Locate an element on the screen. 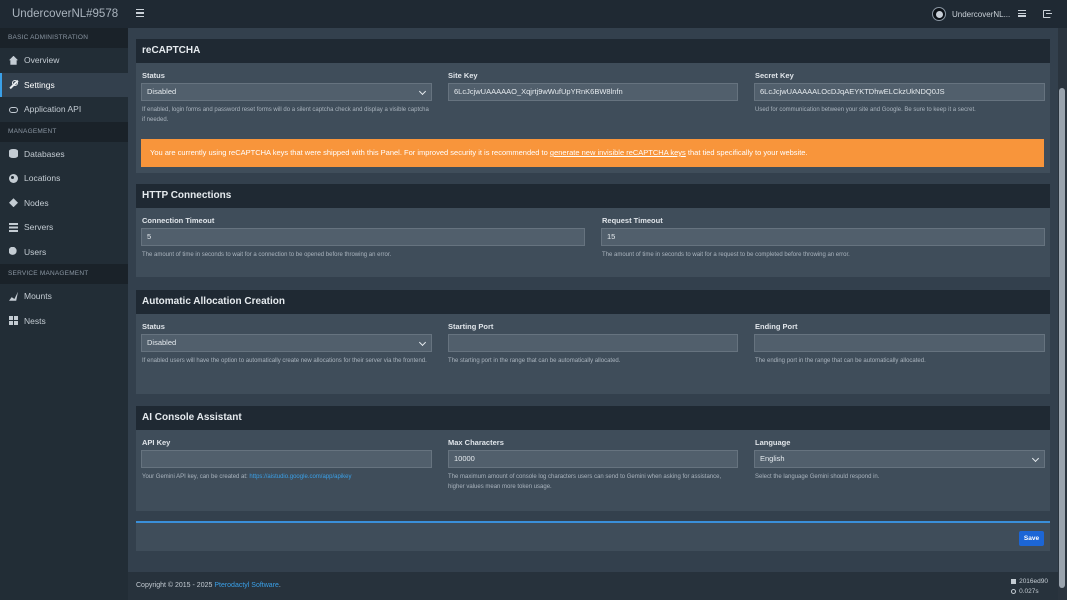 The height and width of the screenshot is (600, 1067). pterodactyl-link: Pterodactyl Software is located at coordinates (246, 585).